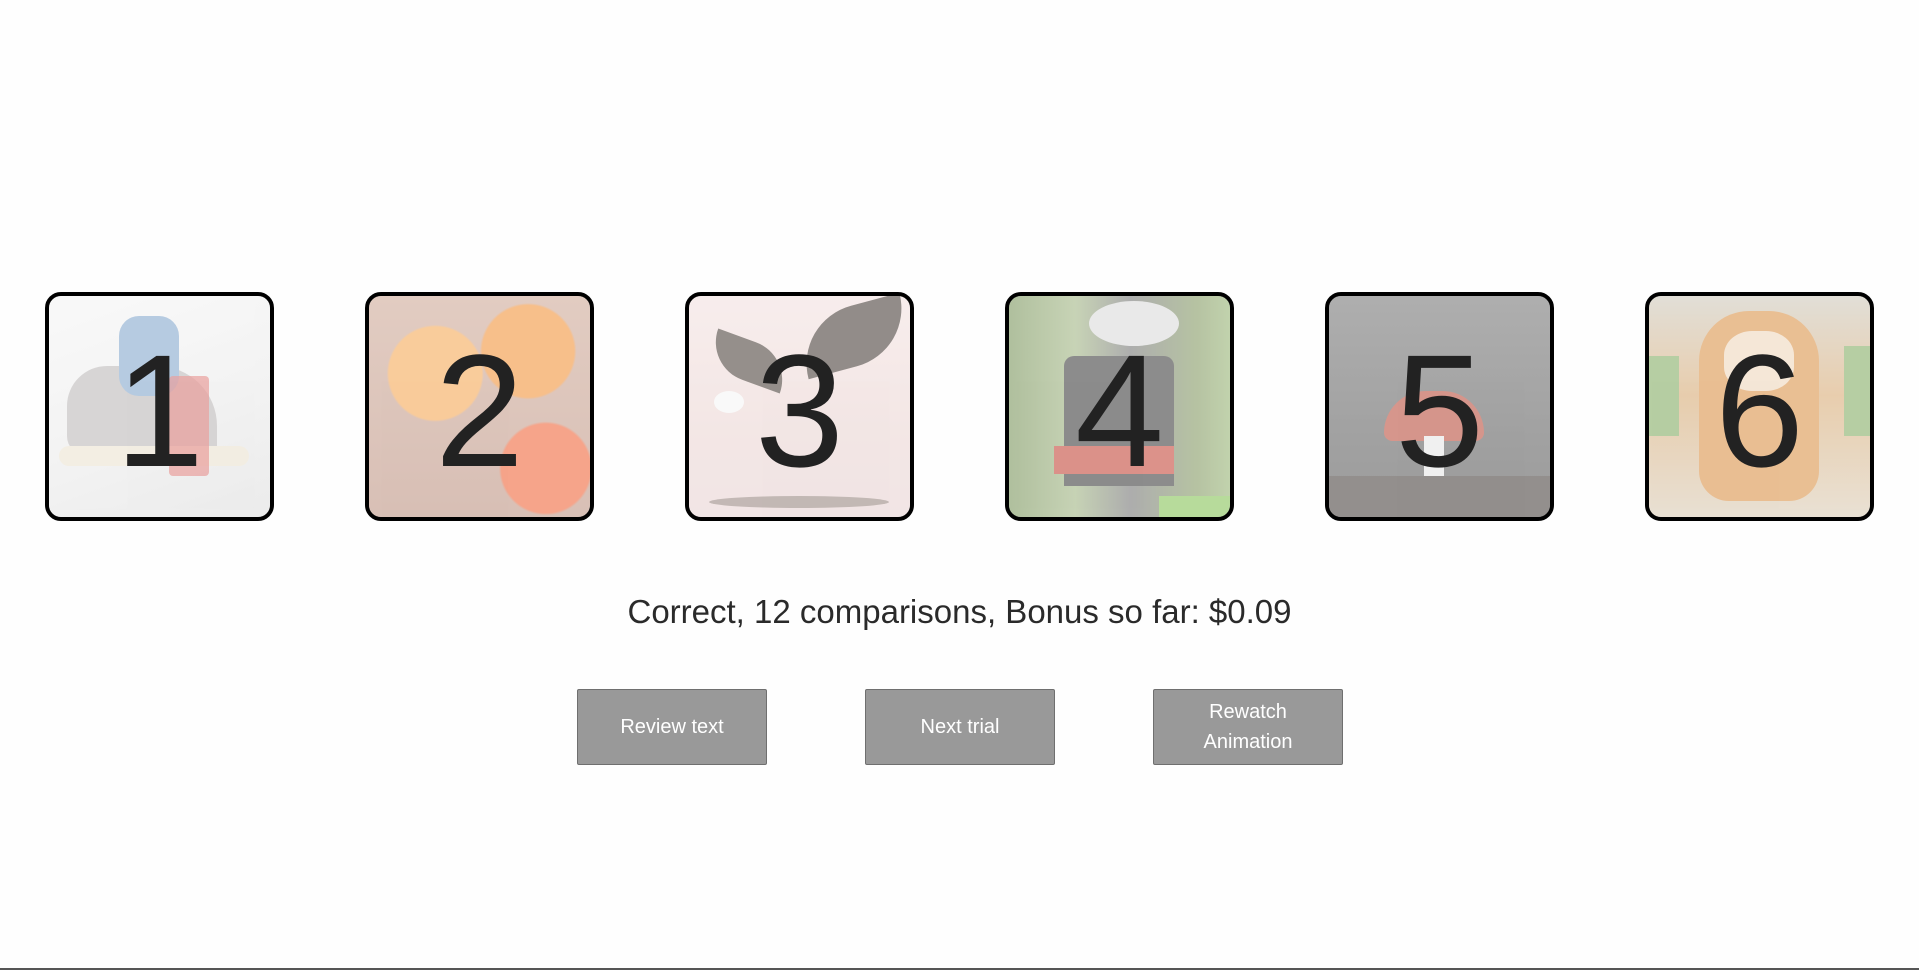 This screenshot has width=1919, height=970. Describe the element at coordinates (1759, 410) in the screenshot. I see `card-number: 6` at that location.